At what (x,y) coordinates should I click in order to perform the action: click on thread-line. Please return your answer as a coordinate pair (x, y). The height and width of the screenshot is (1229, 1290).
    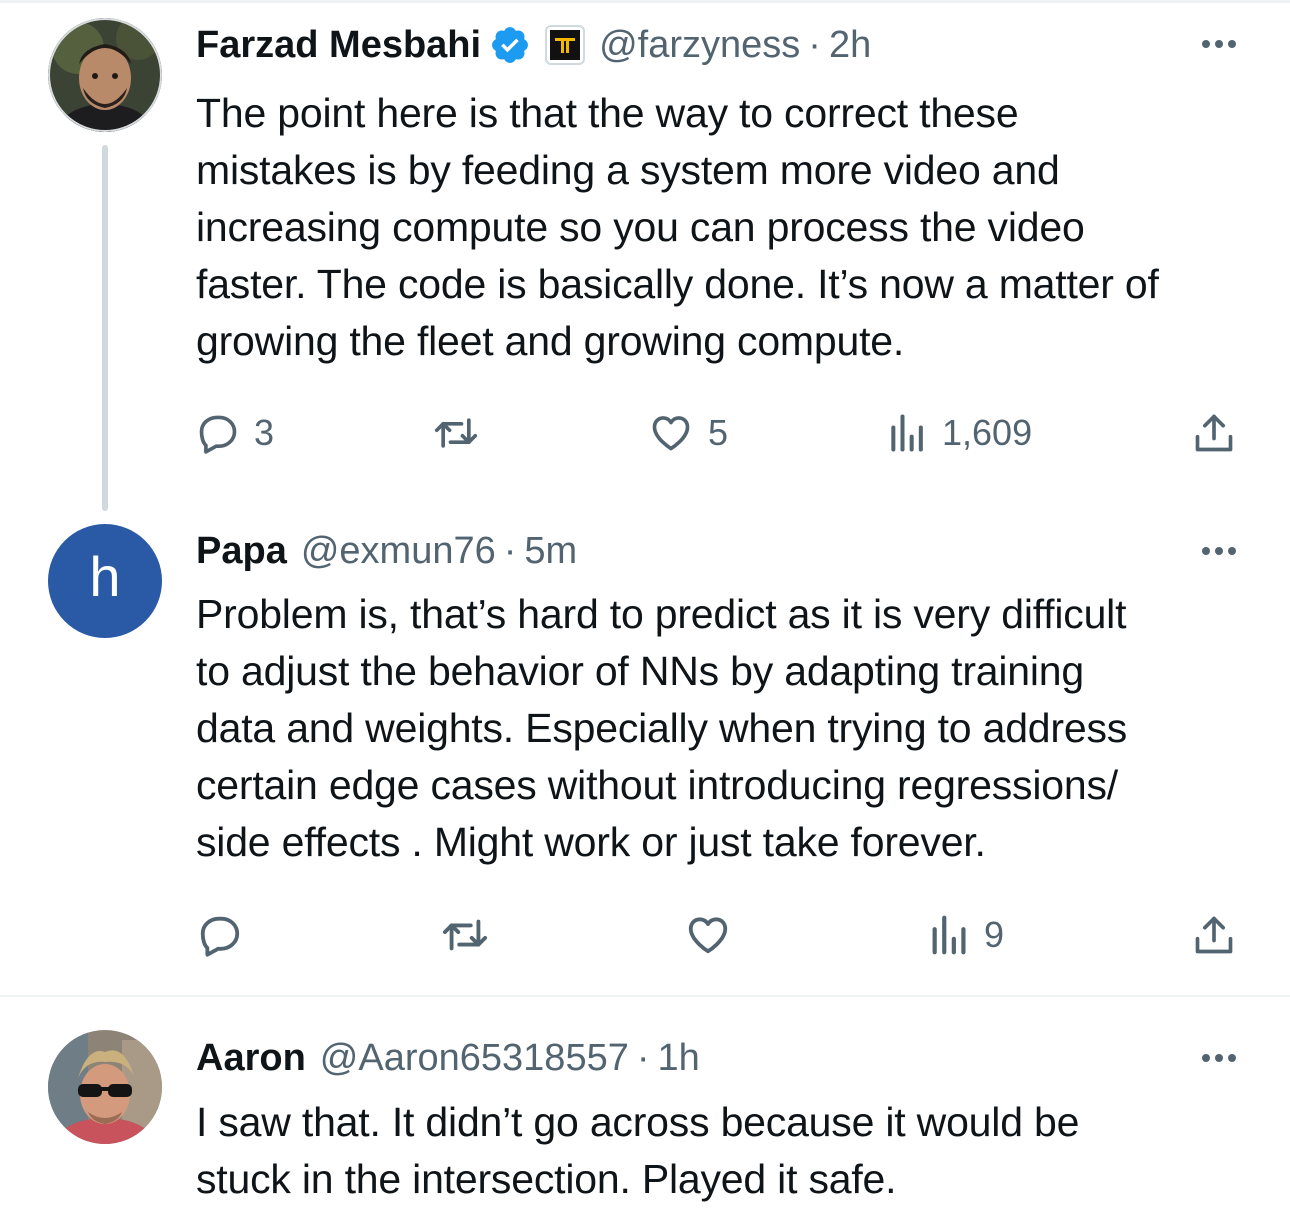
    Looking at the image, I should click on (105, 328).